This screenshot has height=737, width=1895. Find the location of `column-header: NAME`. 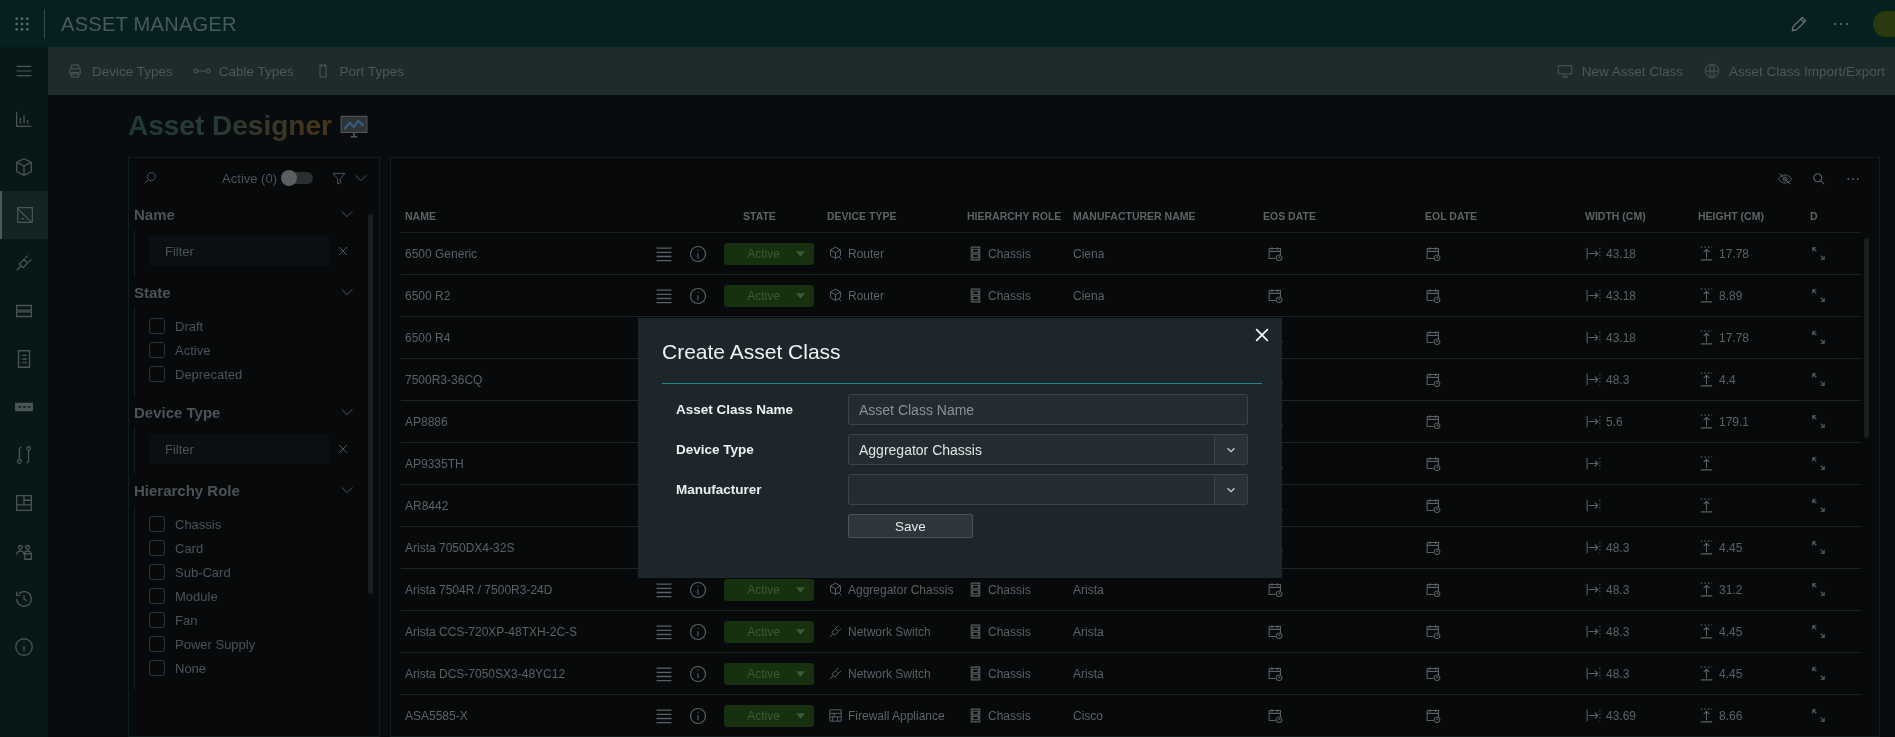

column-header: NAME is located at coordinates (524, 216).